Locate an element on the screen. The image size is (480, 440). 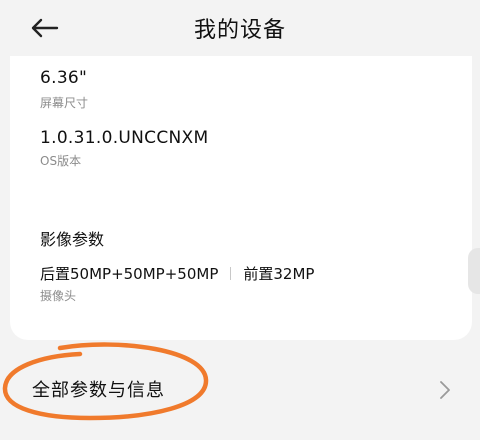
page-title: 我的设备 is located at coordinates (239, 30).